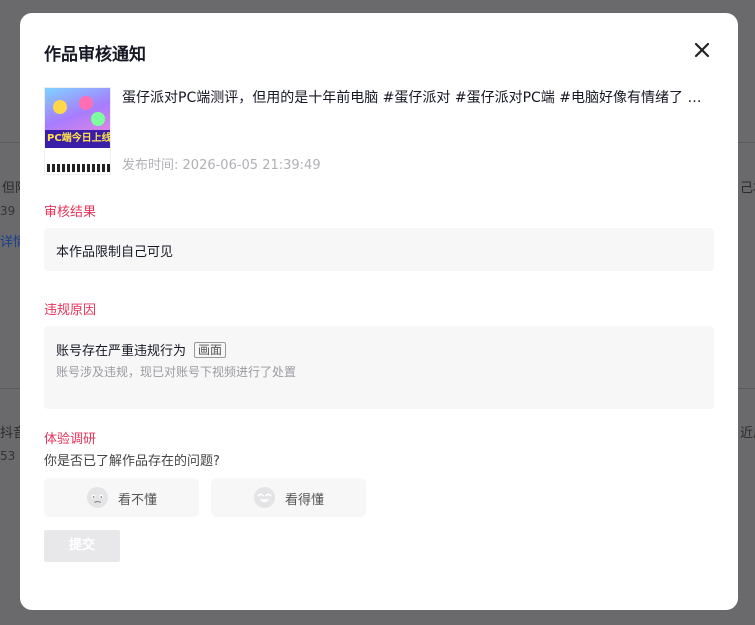 This screenshot has height=625, width=755. What do you see at coordinates (747, 433) in the screenshot?
I see `bg-text: 近周` at bounding box center [747, 433].